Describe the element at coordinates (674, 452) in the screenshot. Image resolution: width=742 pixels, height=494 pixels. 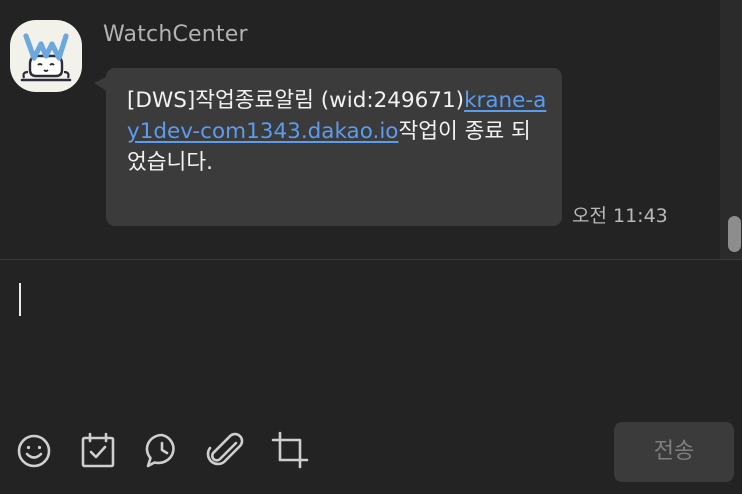
I see `send-button: 전송` at that location.